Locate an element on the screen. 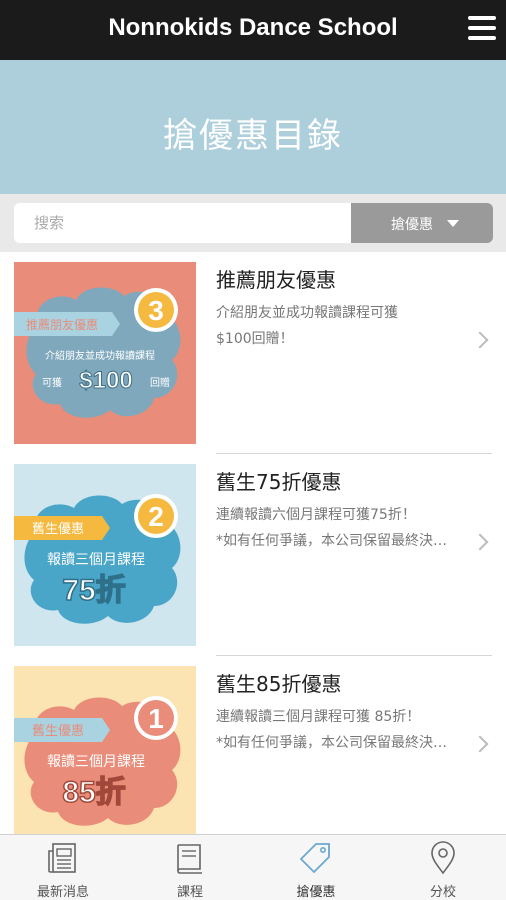  offer-number: 1 is located at coordinates (156, 718).